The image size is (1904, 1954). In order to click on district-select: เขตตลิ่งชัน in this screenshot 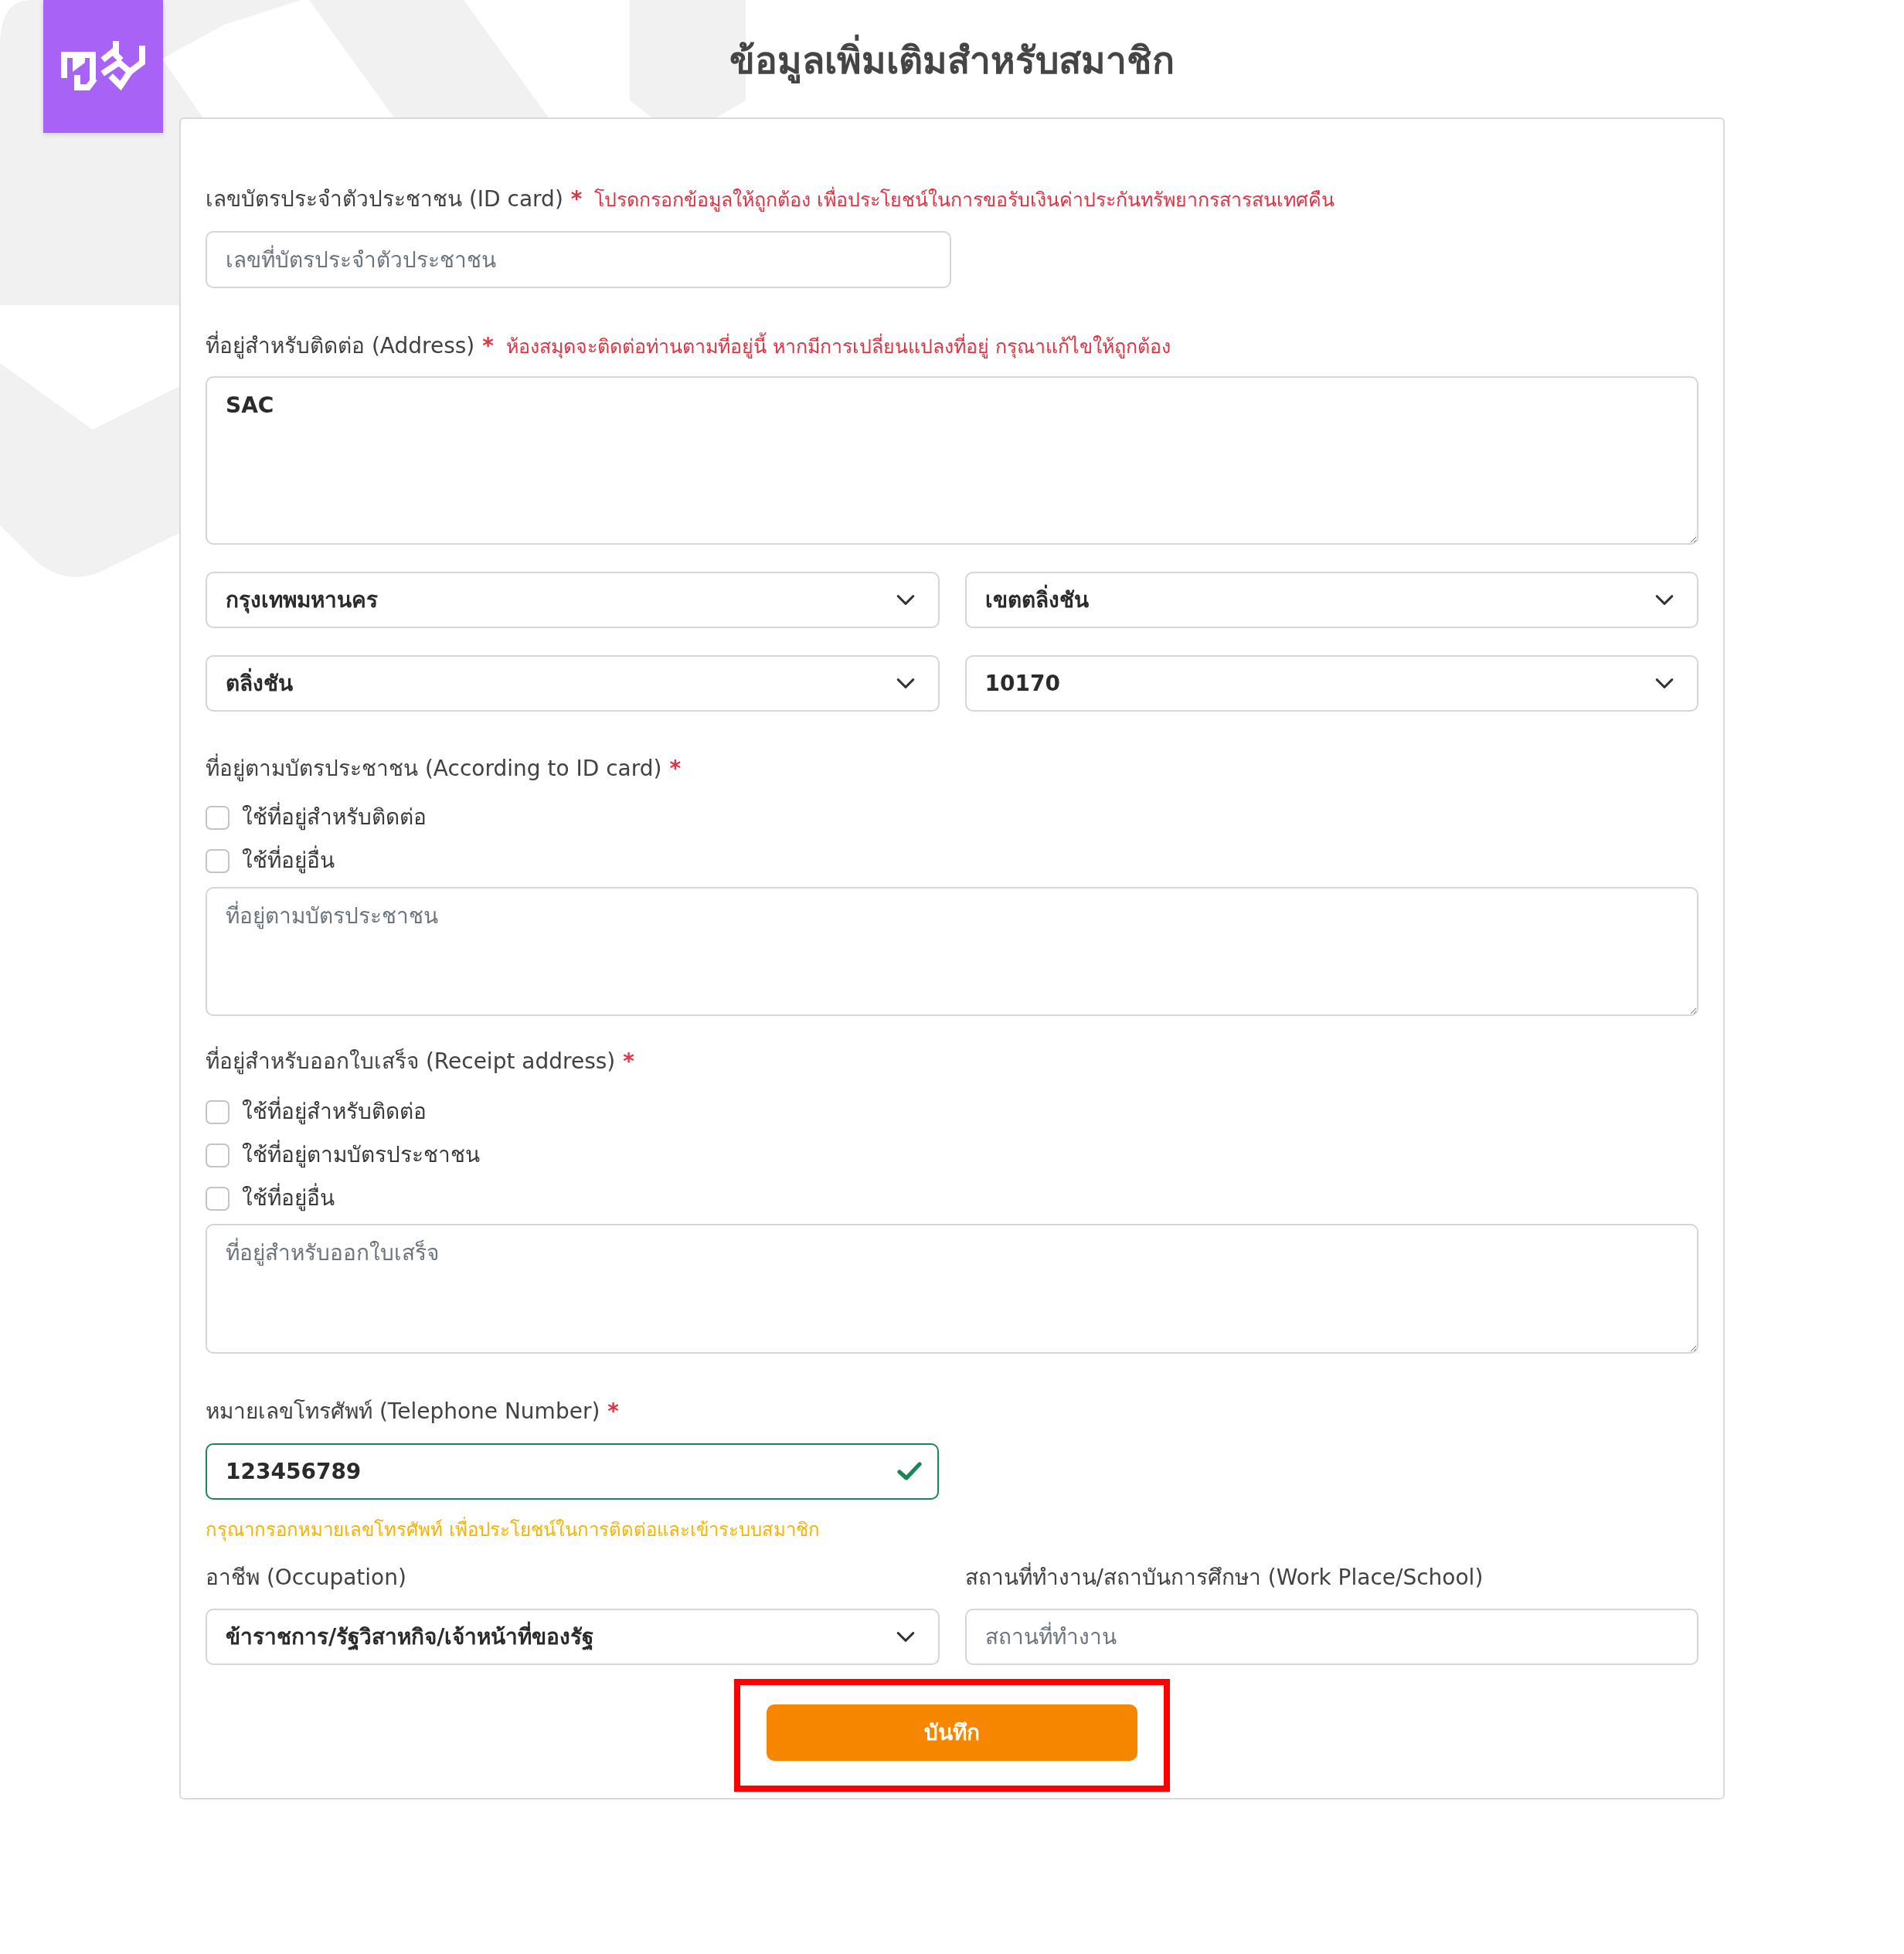, I will do `click(1331, 600)`.